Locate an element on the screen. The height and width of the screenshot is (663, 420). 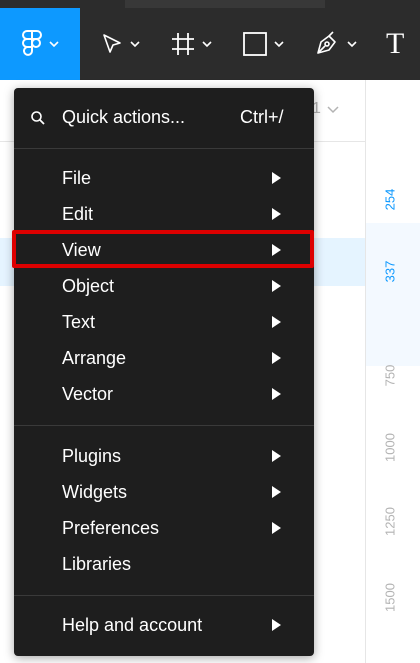
menu-item-widgets: Widgets is located at coordinates (164, 492).